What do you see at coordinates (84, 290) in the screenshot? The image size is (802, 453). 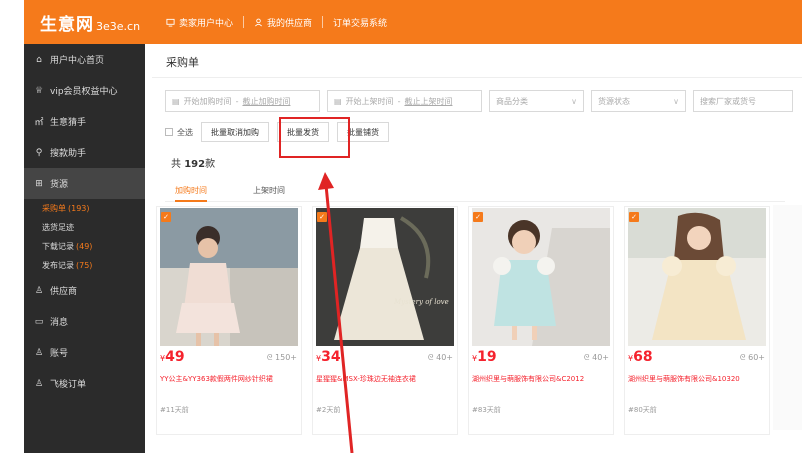 I see `sidebar-item-supplier: ♙ 供应商` at bounding box center [84, 290].